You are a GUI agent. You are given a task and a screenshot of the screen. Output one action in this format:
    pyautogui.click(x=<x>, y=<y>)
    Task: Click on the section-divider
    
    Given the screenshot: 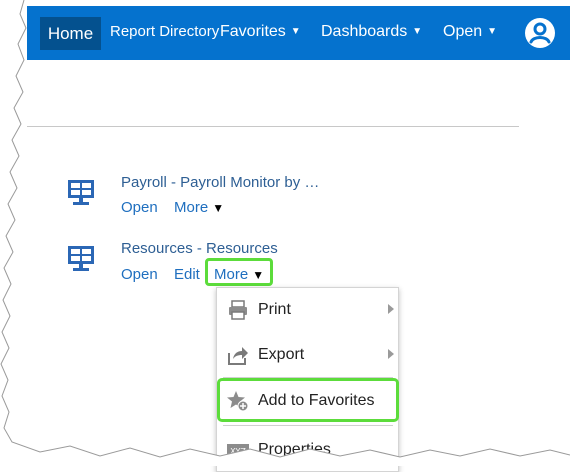 What is the action you would take?
    pyautogui.click(x=273, y=126)
    